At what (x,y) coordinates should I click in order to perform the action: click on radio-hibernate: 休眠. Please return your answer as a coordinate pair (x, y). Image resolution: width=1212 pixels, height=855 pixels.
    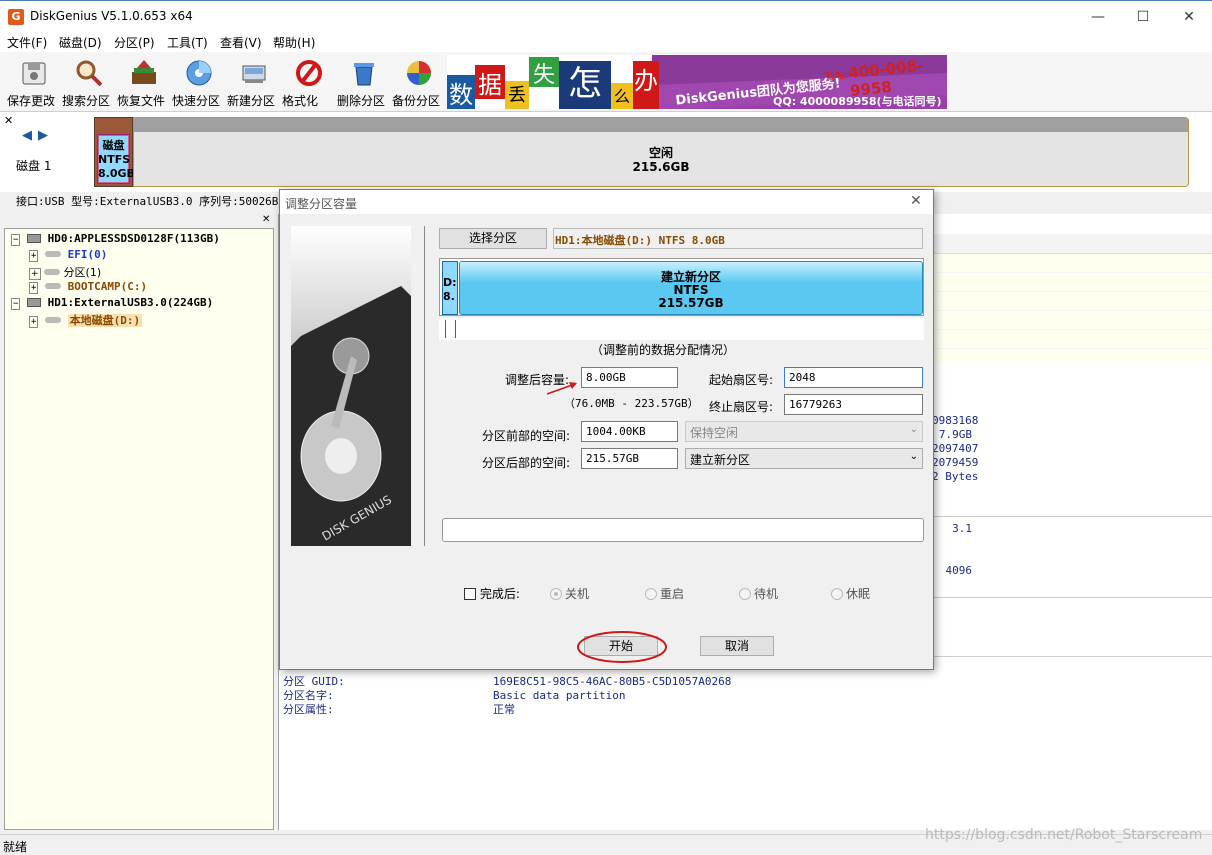
    Looking at the image, I should click on (850, 593).